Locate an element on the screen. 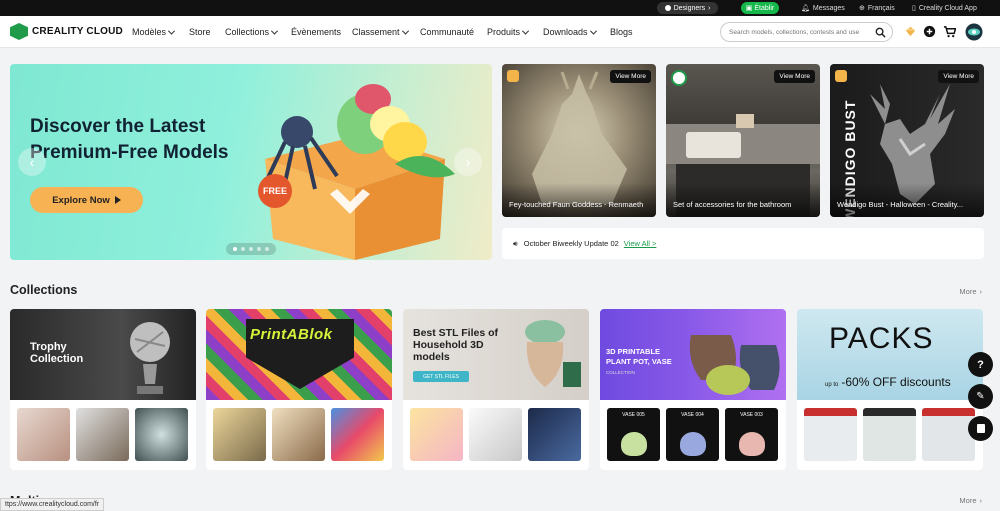  nav-item-classement: Classement is located at coordinates (380, 32).